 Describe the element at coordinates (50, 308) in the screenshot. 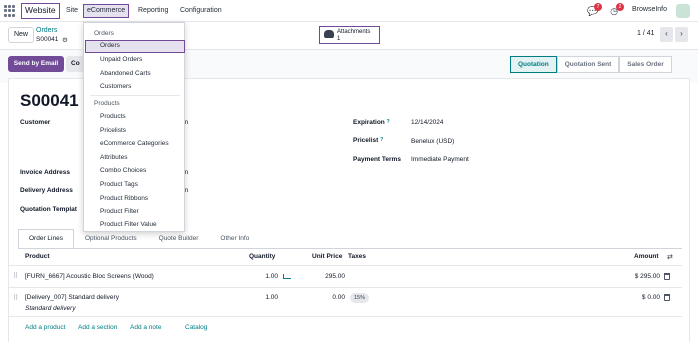

I see `line-description: Standard delivery` at that location.